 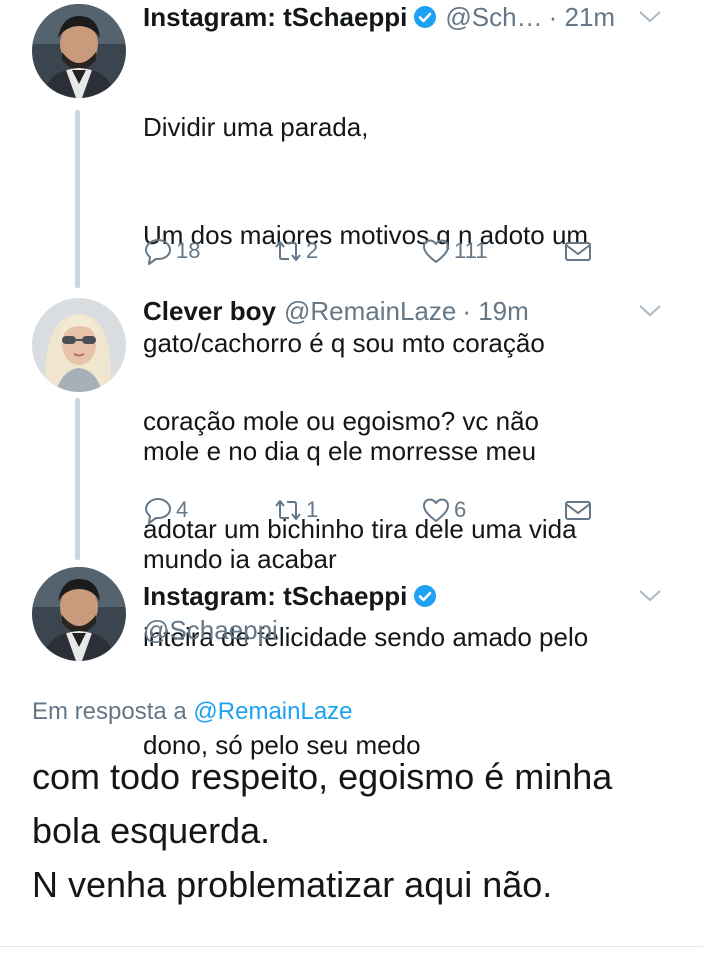 What do you see at coordinates (192, 712) in the screenshot?
I see `replying-to: Em resposta a @RemainLaze` at bounding box center [192, 712].